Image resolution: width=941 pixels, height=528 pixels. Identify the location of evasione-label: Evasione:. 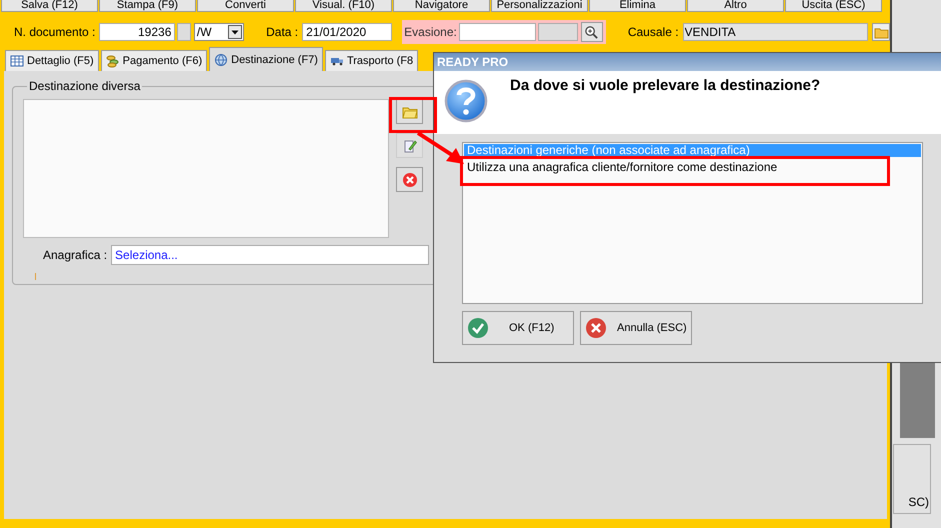
(430, 32).